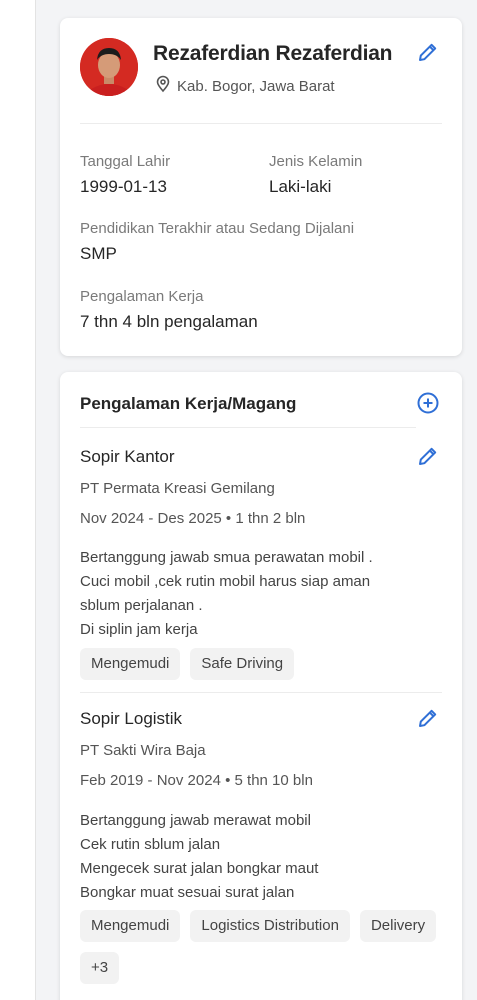  What do you see at coordinates (163, 86) in the screenshot?
I see `location-pin-icon` at bounding box center [163, 86].